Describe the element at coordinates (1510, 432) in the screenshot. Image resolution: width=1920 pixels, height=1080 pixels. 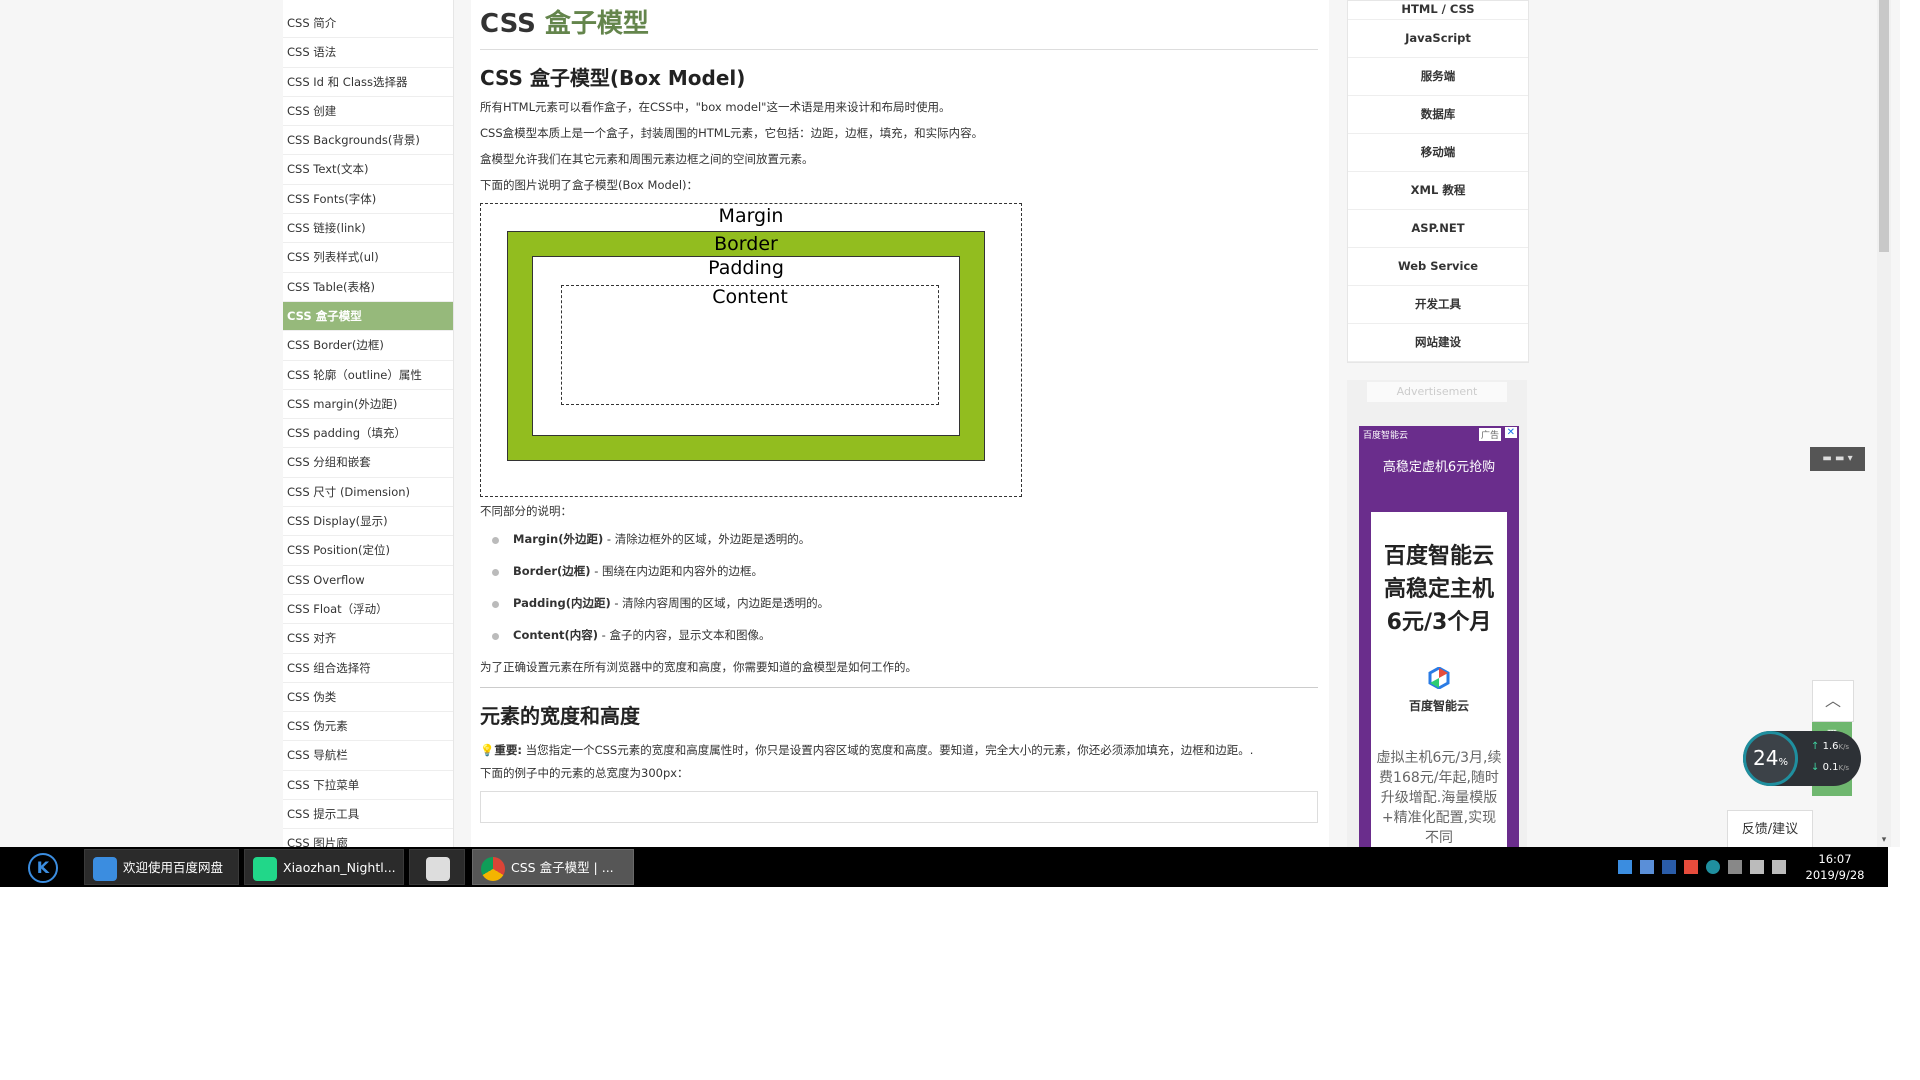
I see `ad-close-icon: ✕` at that location.